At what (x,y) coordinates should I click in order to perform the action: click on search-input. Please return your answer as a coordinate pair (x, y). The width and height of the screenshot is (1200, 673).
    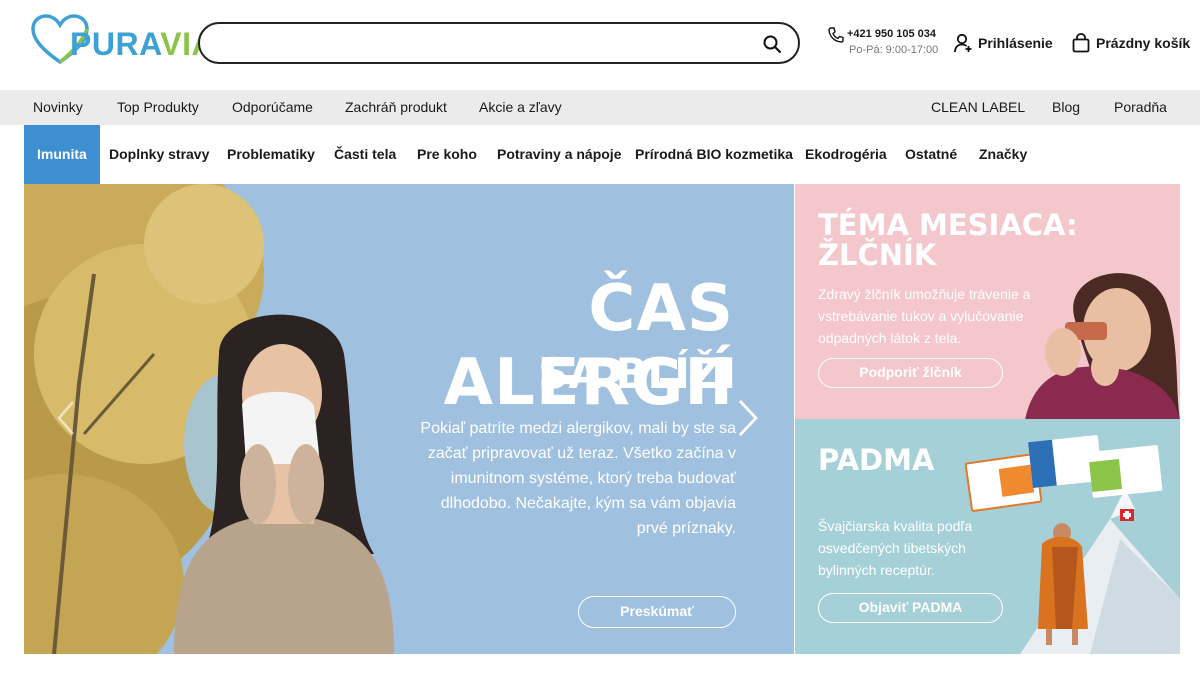
    Looking at the image, I should click on (486, 43).